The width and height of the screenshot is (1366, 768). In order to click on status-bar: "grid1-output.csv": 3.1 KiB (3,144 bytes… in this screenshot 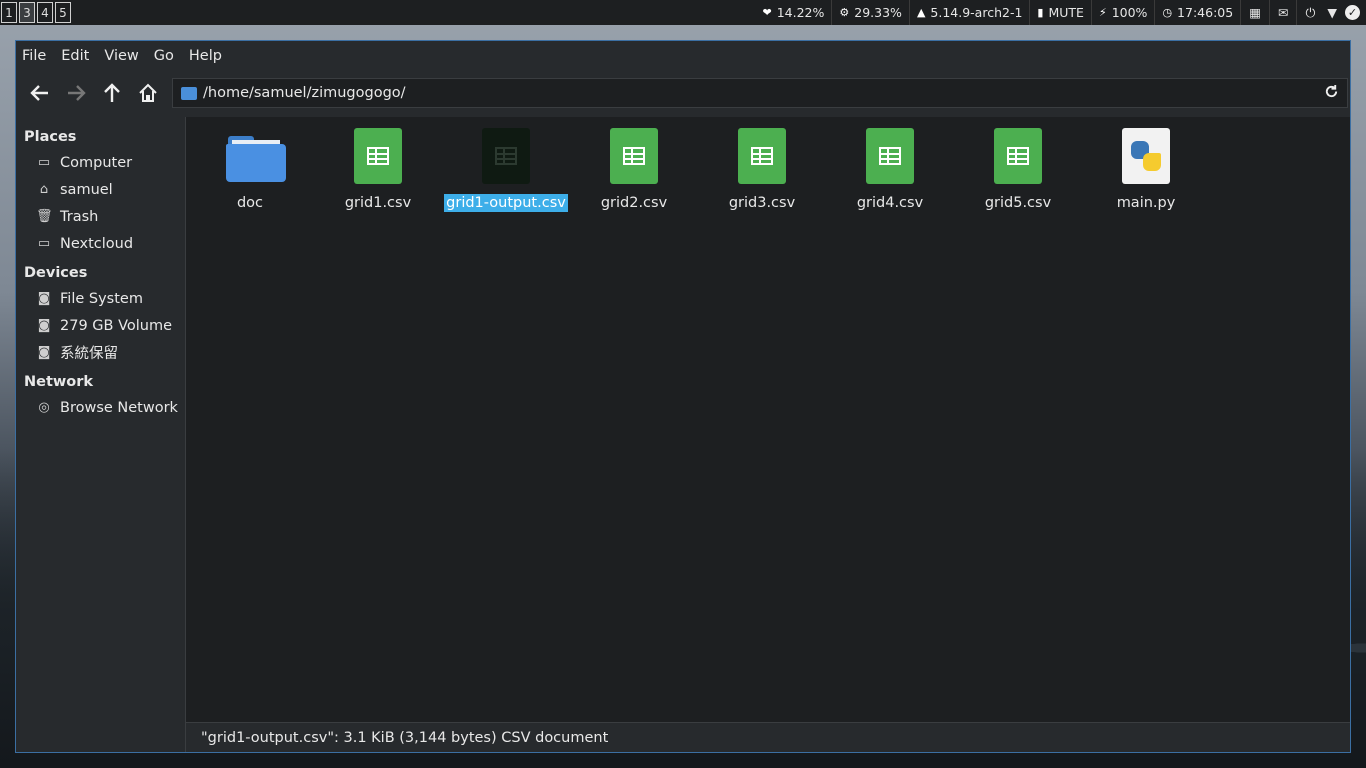, I will do `click(768, 737)`.